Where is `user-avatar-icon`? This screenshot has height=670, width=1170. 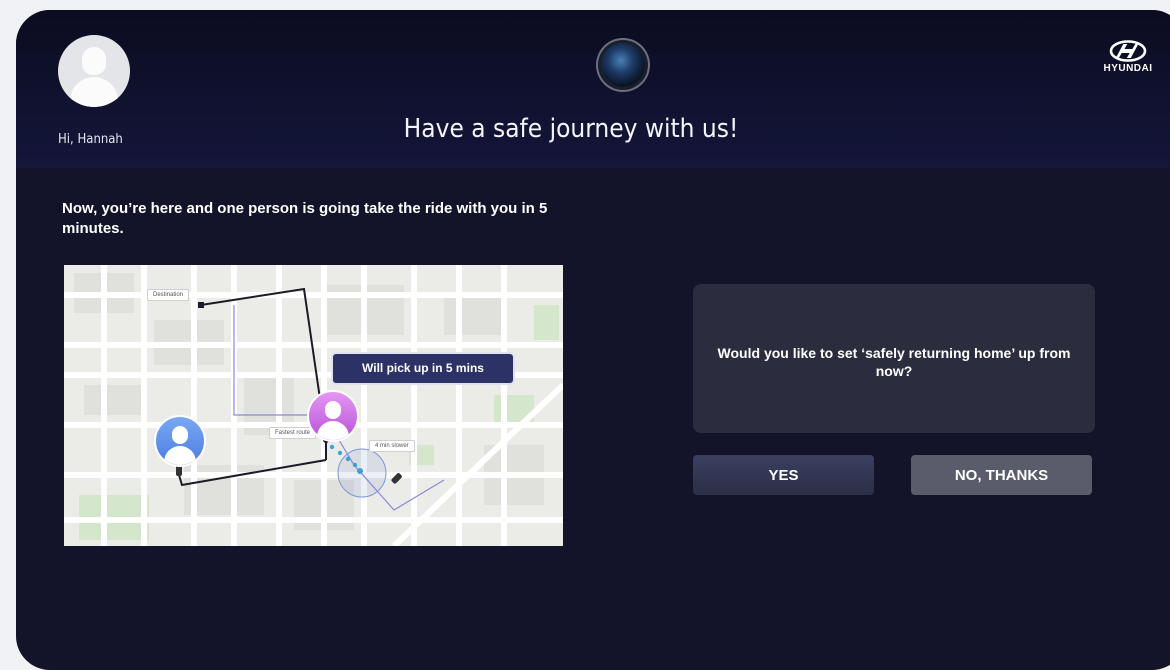 user-avatar-icon is located at coordinates (94, 71).